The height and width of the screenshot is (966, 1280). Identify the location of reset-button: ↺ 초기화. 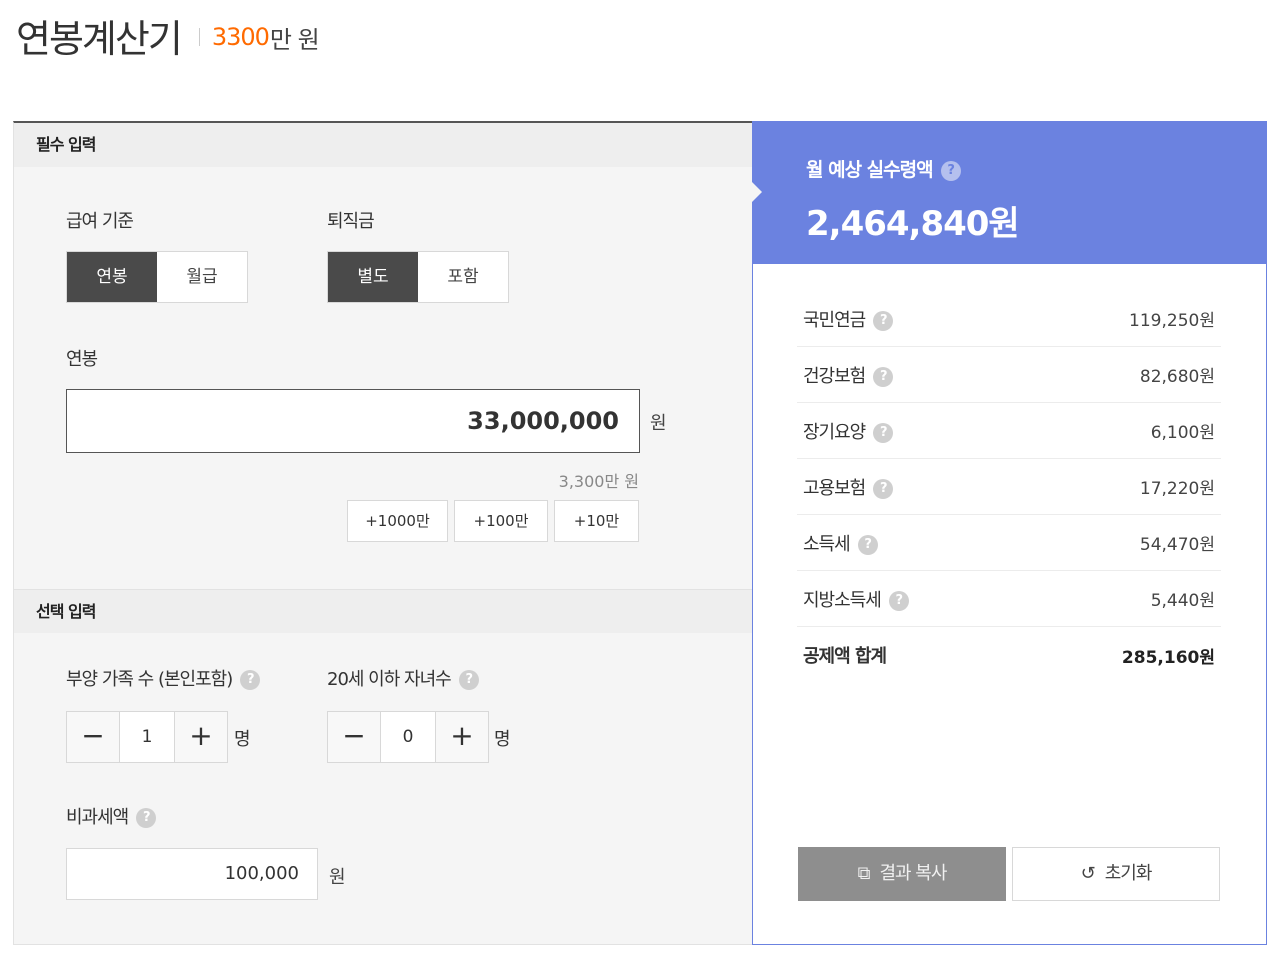
(1116, 874).